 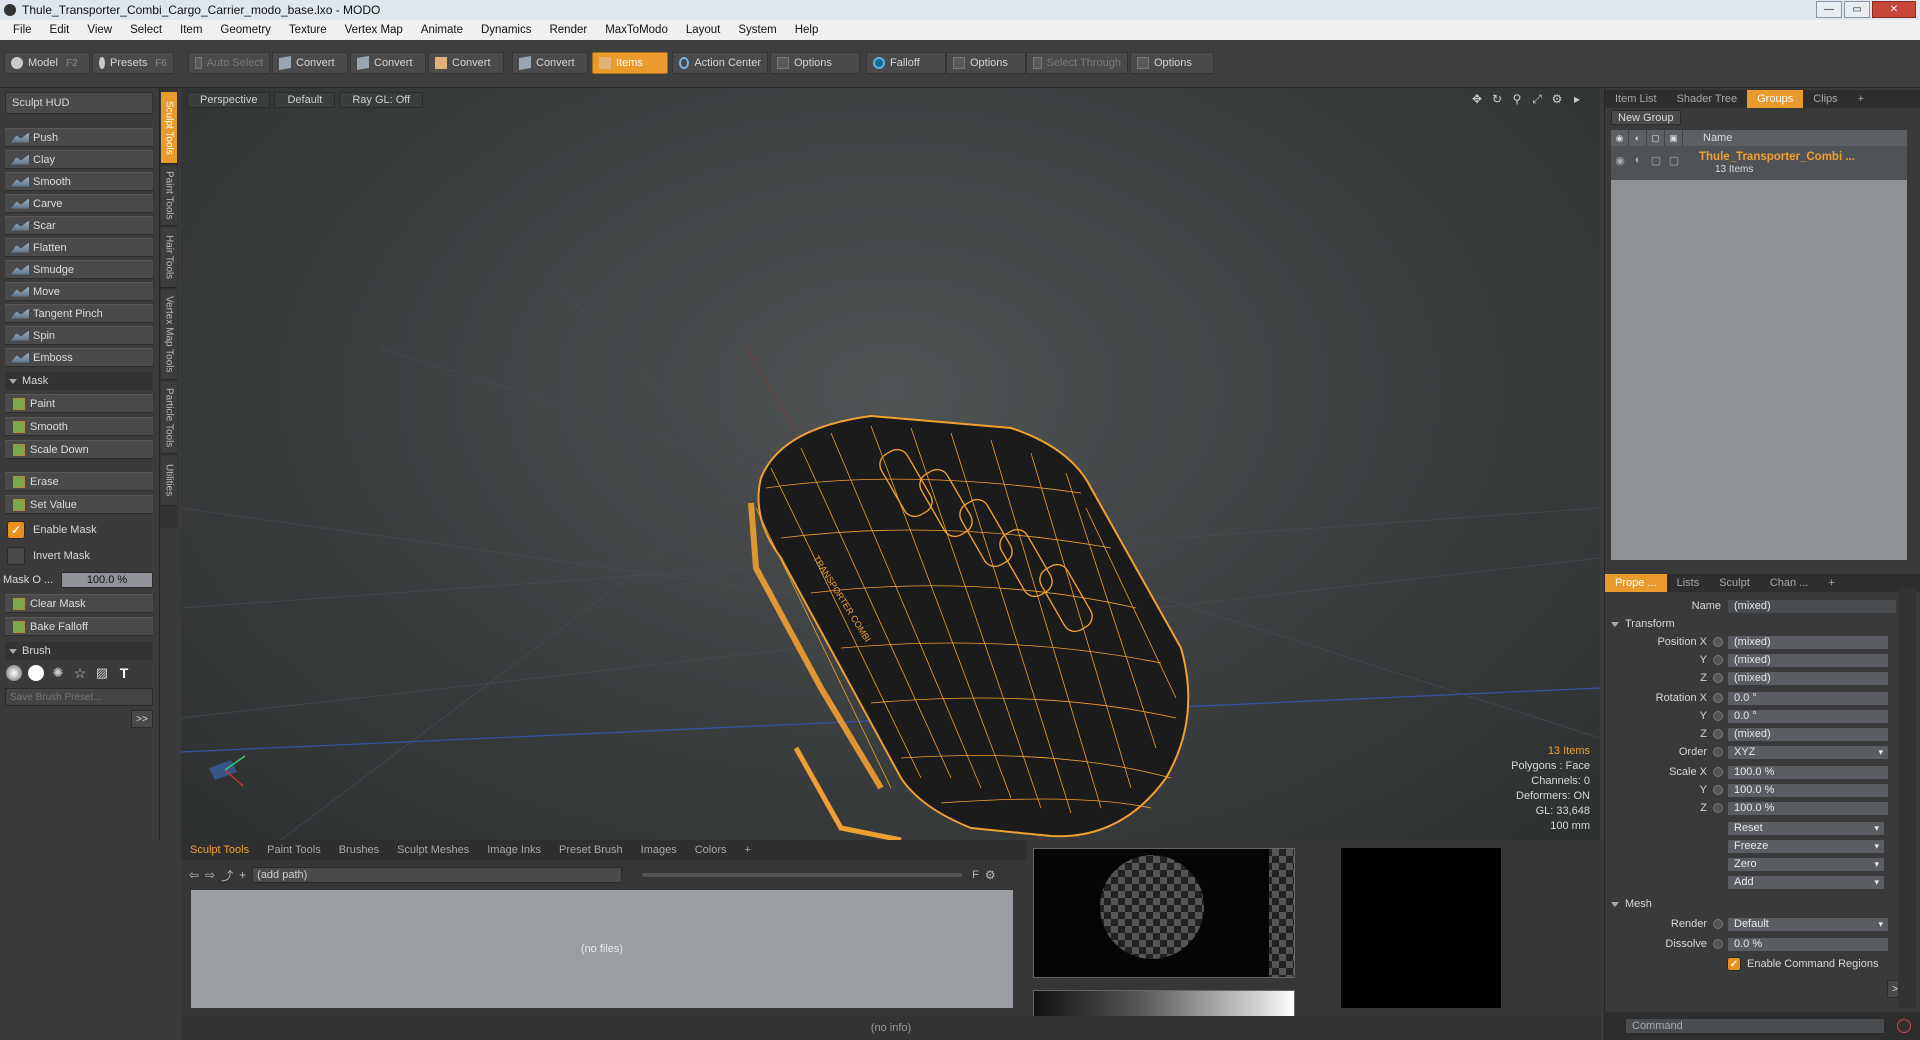 What do you see at coordinates (1808, 924) in the screenshot?
I see `render-select: Default` at bounding box center [1808, 924].